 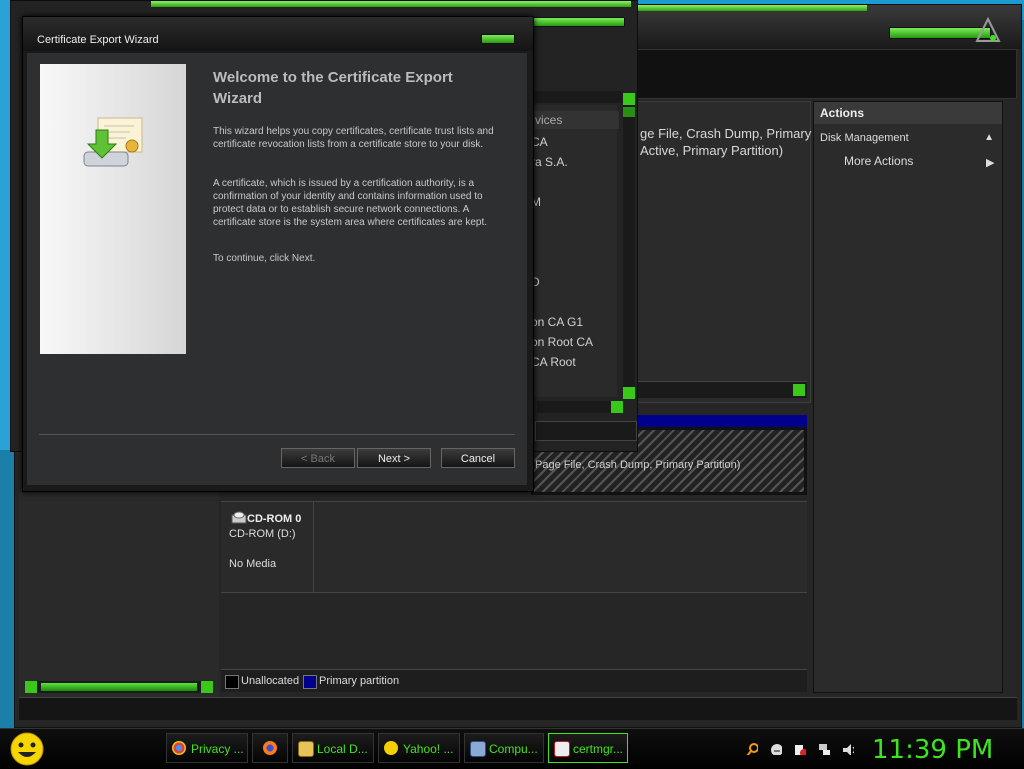 What do you see at coordinates (119, 687) in the screenshot?
I see `left-pane-slider` at bounding box center [119, 687].